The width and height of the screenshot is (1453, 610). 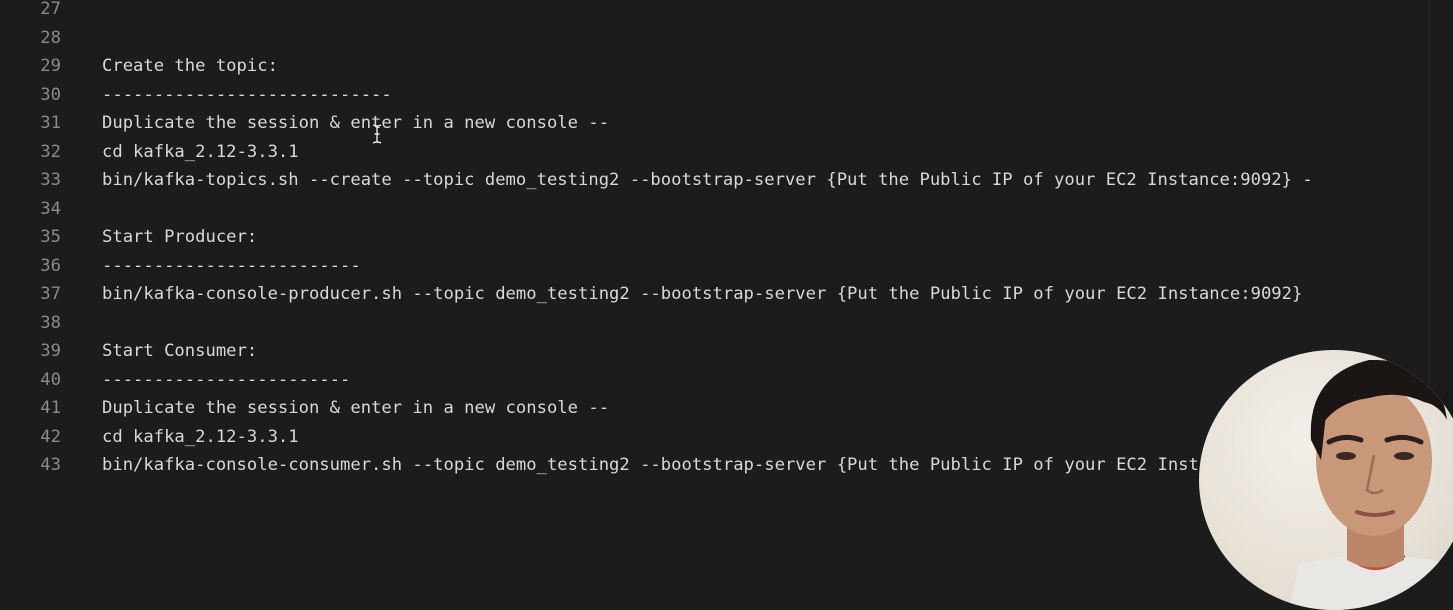 I want to click on line-number: 42, so click(x=50, y=436).